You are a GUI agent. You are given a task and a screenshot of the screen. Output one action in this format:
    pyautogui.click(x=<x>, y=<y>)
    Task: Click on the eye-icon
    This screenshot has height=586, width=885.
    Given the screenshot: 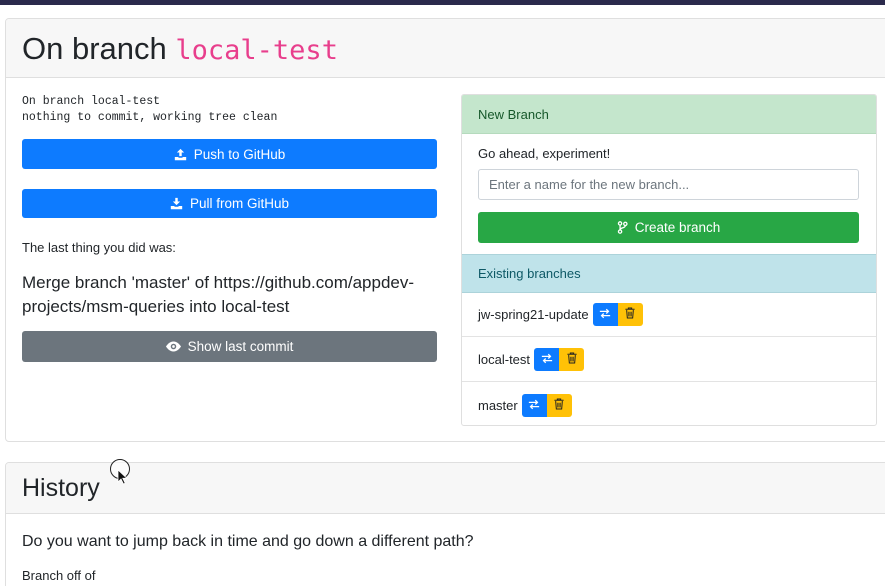 What is the action you would take?
    pyautogui.click(x=173, y=346)
    